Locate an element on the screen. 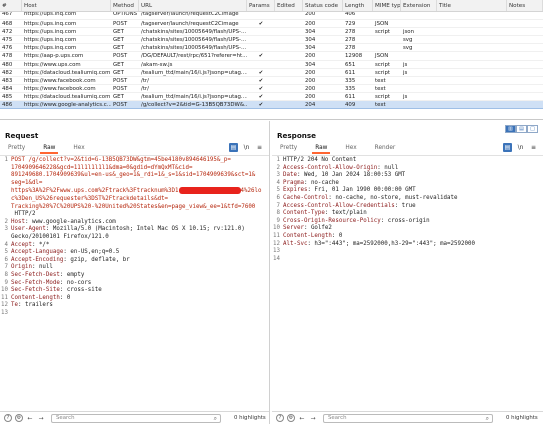 This screenshot has height=424, width=543. row-params: ✔ is located at coordinates (261, 88).